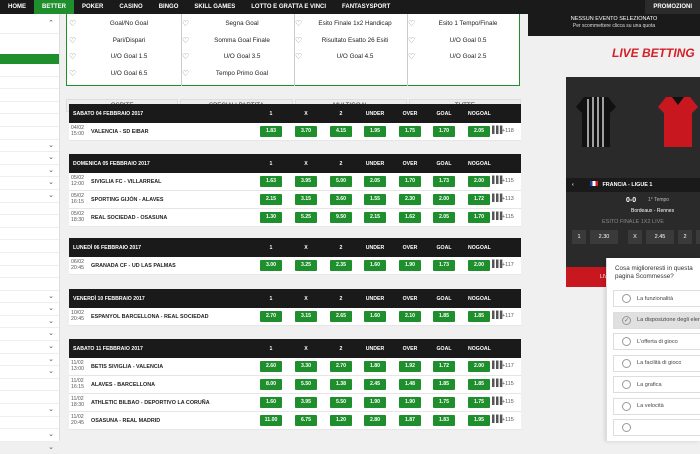 This screenshot has height=454, width=700. What do you see at coordinates (271, 199) in the screenshot?
I see `odds-button: 2.15` at bounding box center [271, 199].